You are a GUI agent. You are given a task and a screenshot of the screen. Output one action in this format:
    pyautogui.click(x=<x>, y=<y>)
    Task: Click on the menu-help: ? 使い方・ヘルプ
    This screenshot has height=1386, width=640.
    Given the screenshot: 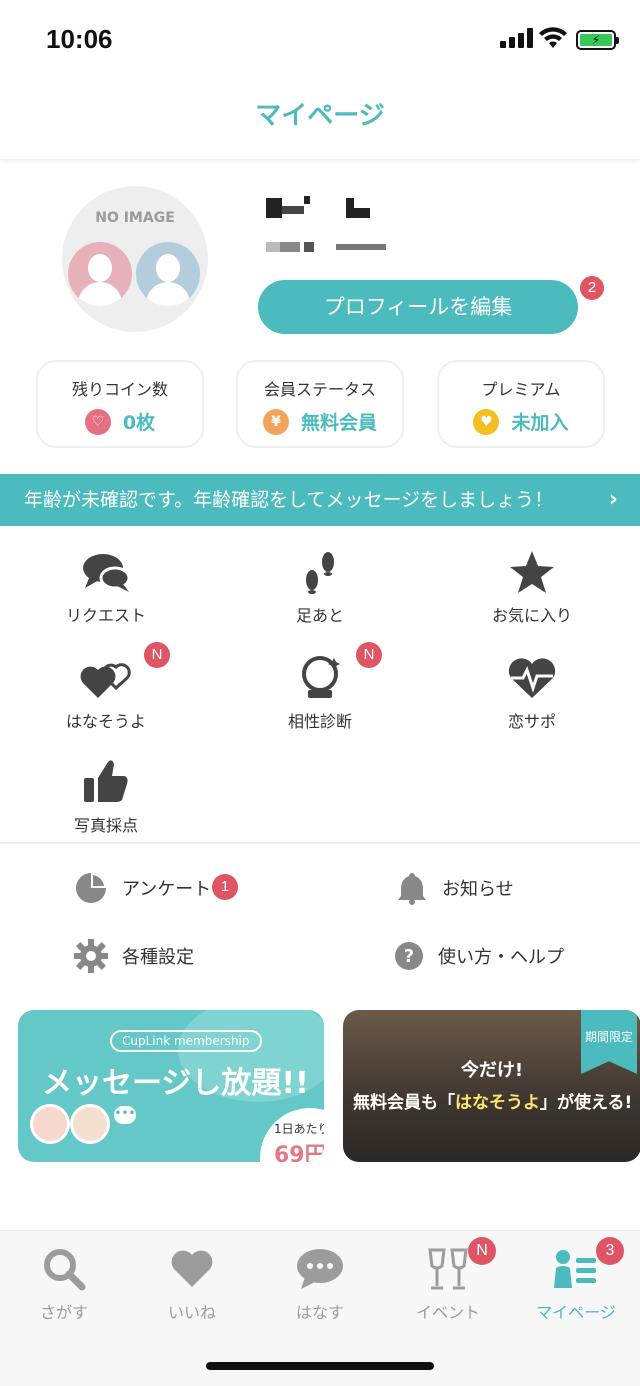 What is the action you would take?
    pyautogui.click(x=479, y=956)
    